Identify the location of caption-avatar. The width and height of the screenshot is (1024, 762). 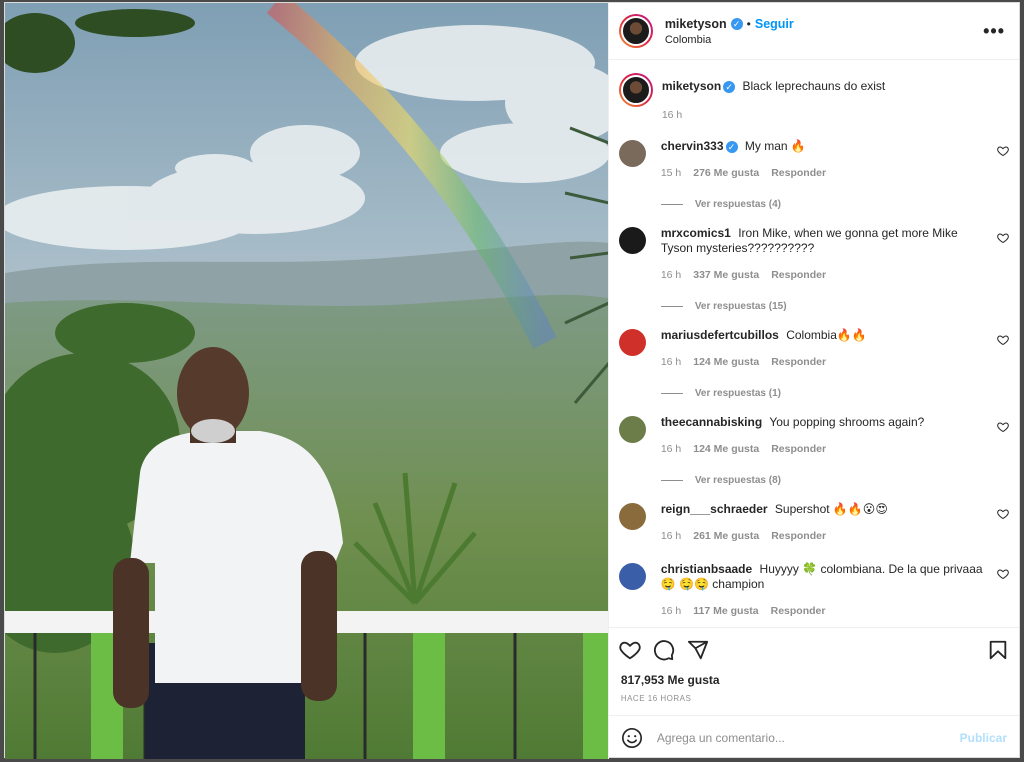
(635, 90).